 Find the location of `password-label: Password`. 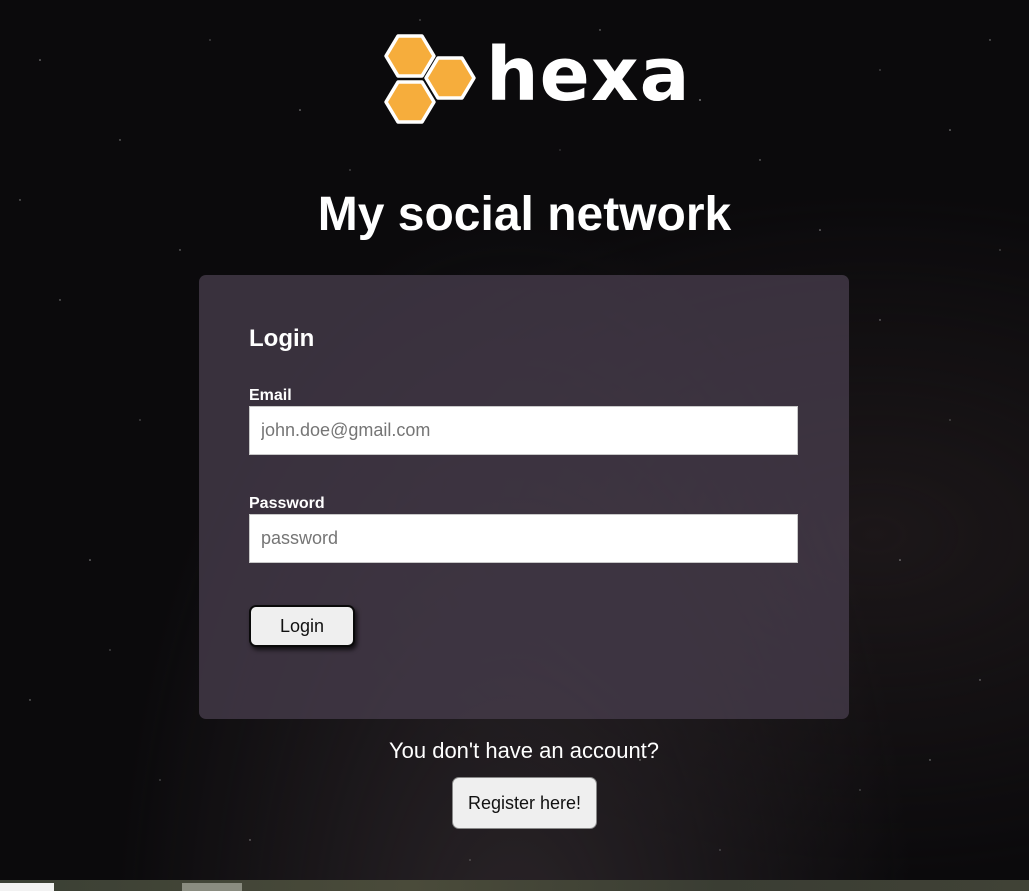

password-label: Password is located at coordinates (287, 503).